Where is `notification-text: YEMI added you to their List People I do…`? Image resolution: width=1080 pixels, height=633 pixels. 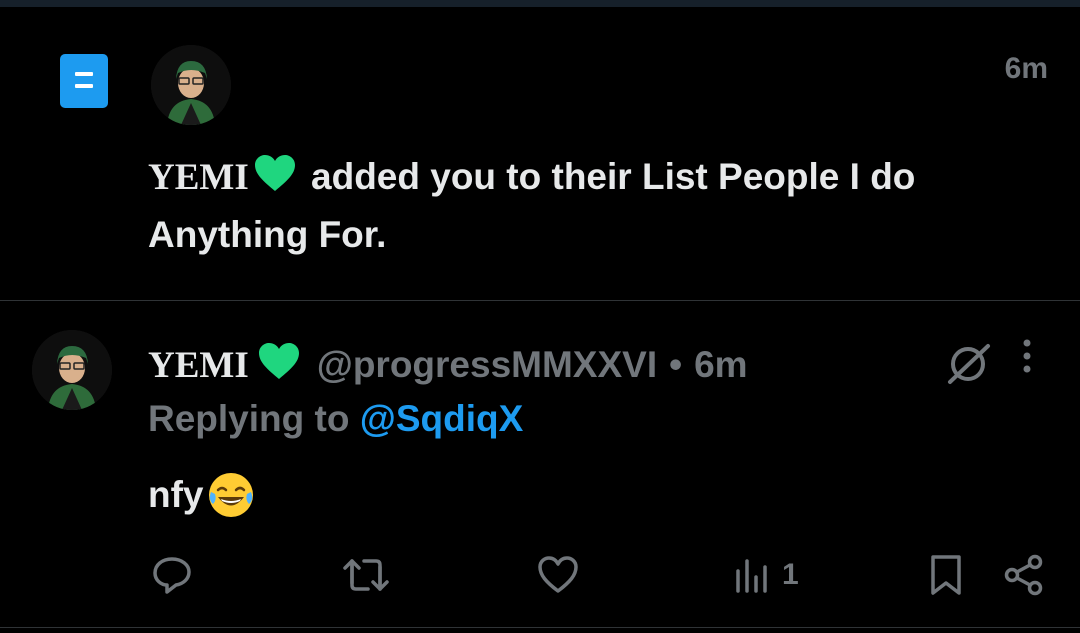
notification-text: YEMI added you to their List People I do… is located at coordinates (598, 206).